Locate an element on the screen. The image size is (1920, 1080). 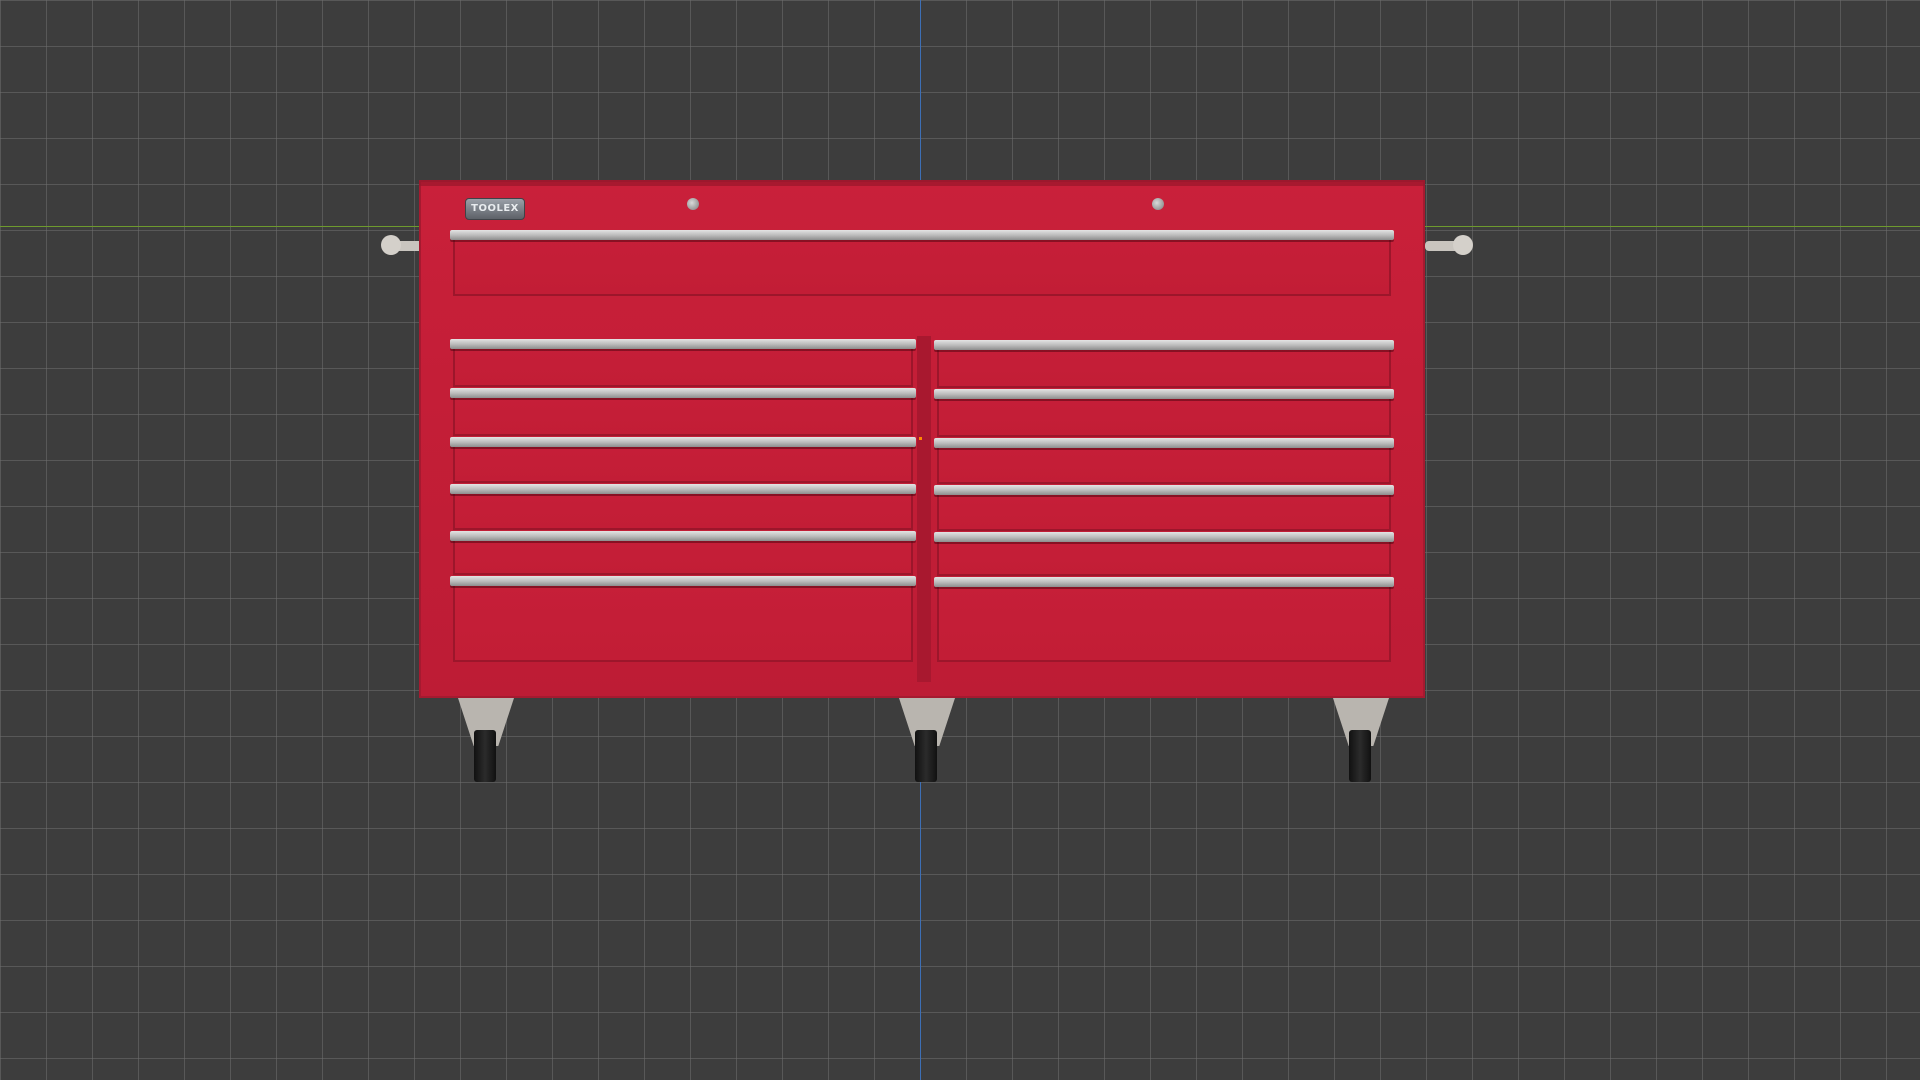
right-handle-knob is located at coordinates (1463, 245).